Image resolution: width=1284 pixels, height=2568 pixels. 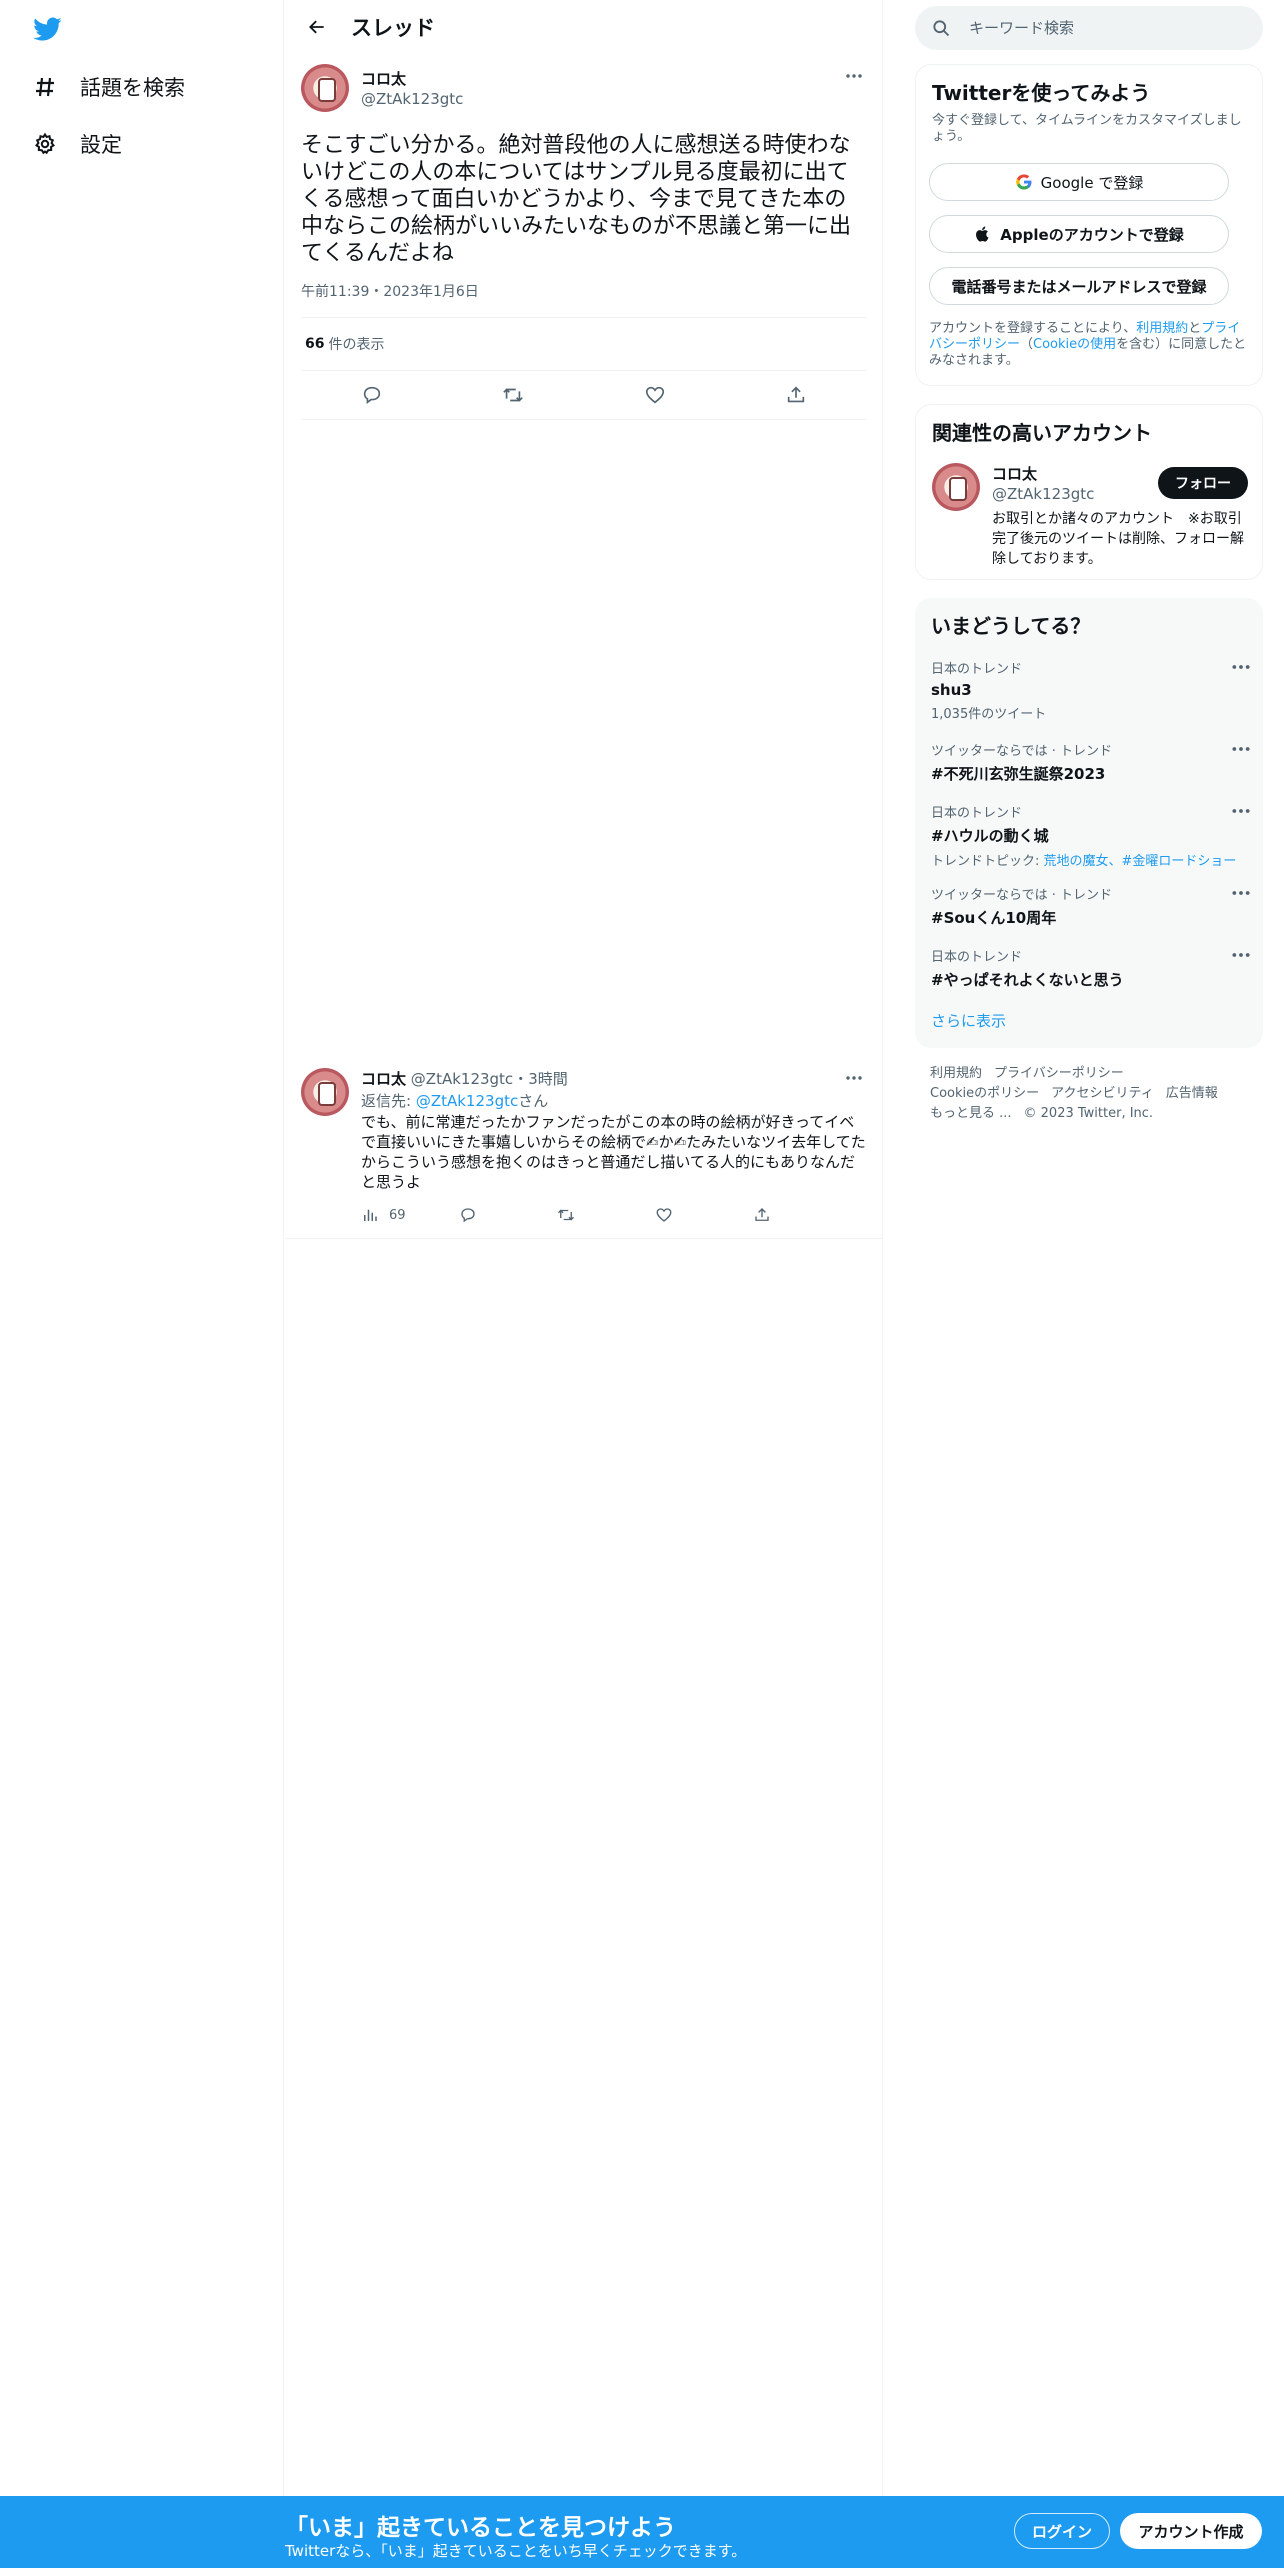 I want to click on tweet-author-row: コロ太 @ZtAk123gtc, so click(x=584, y=89).